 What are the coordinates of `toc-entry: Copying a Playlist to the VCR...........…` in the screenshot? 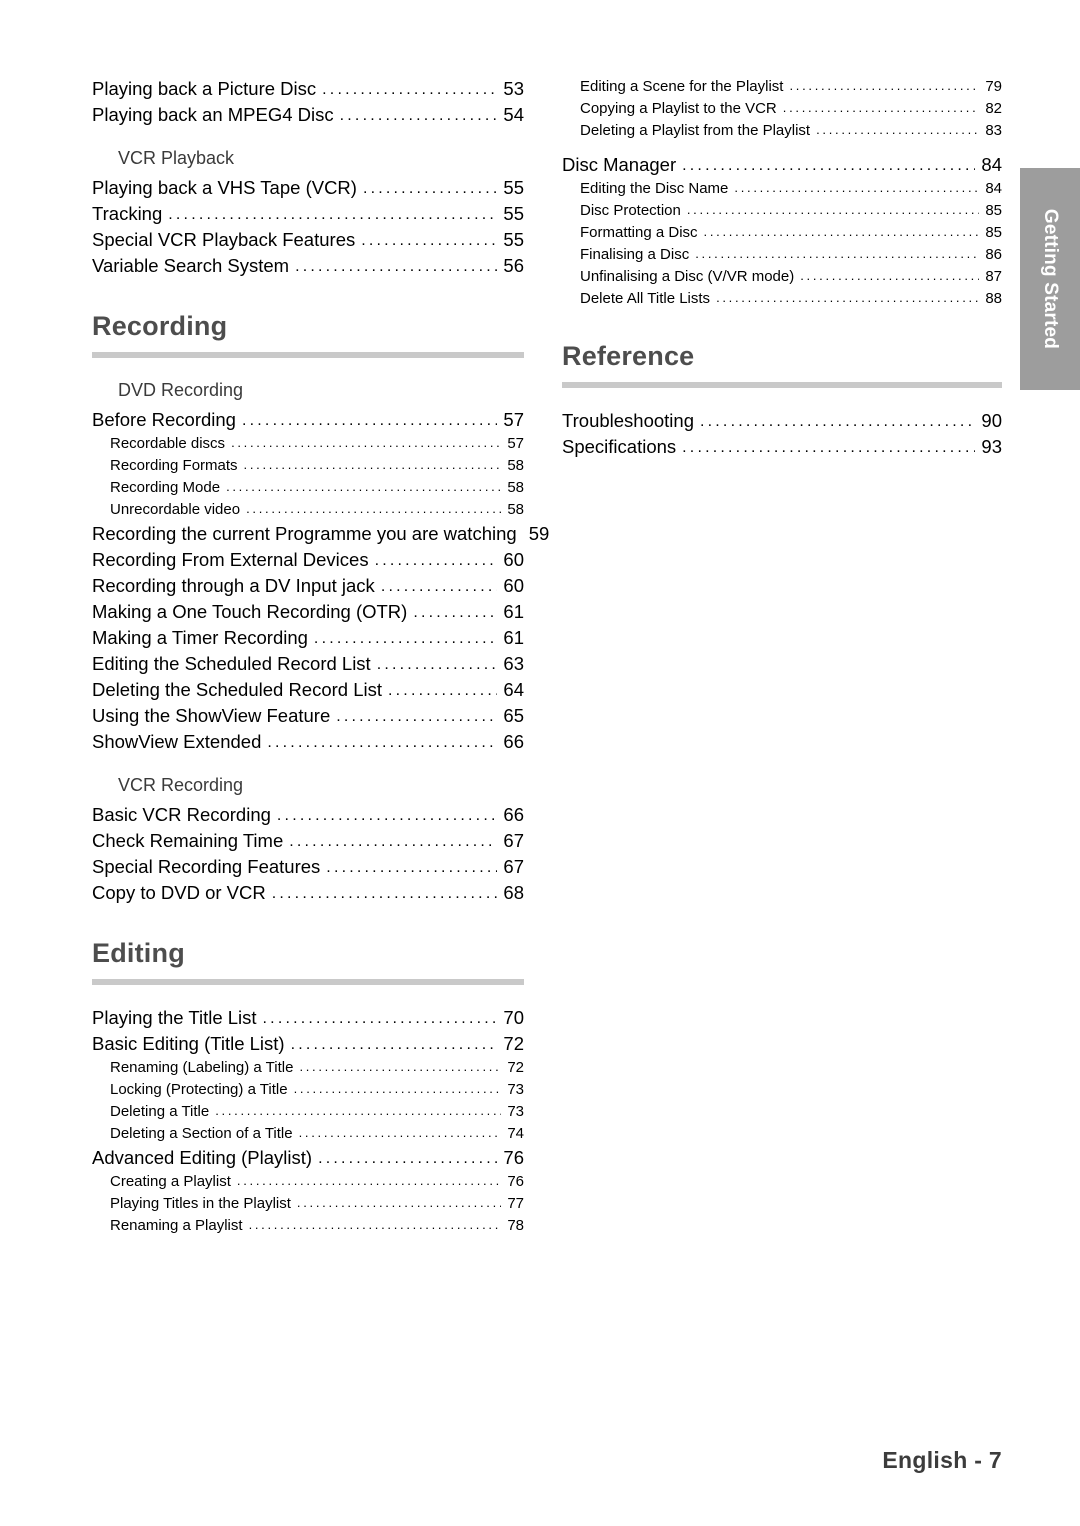 It's located at (791, 108).